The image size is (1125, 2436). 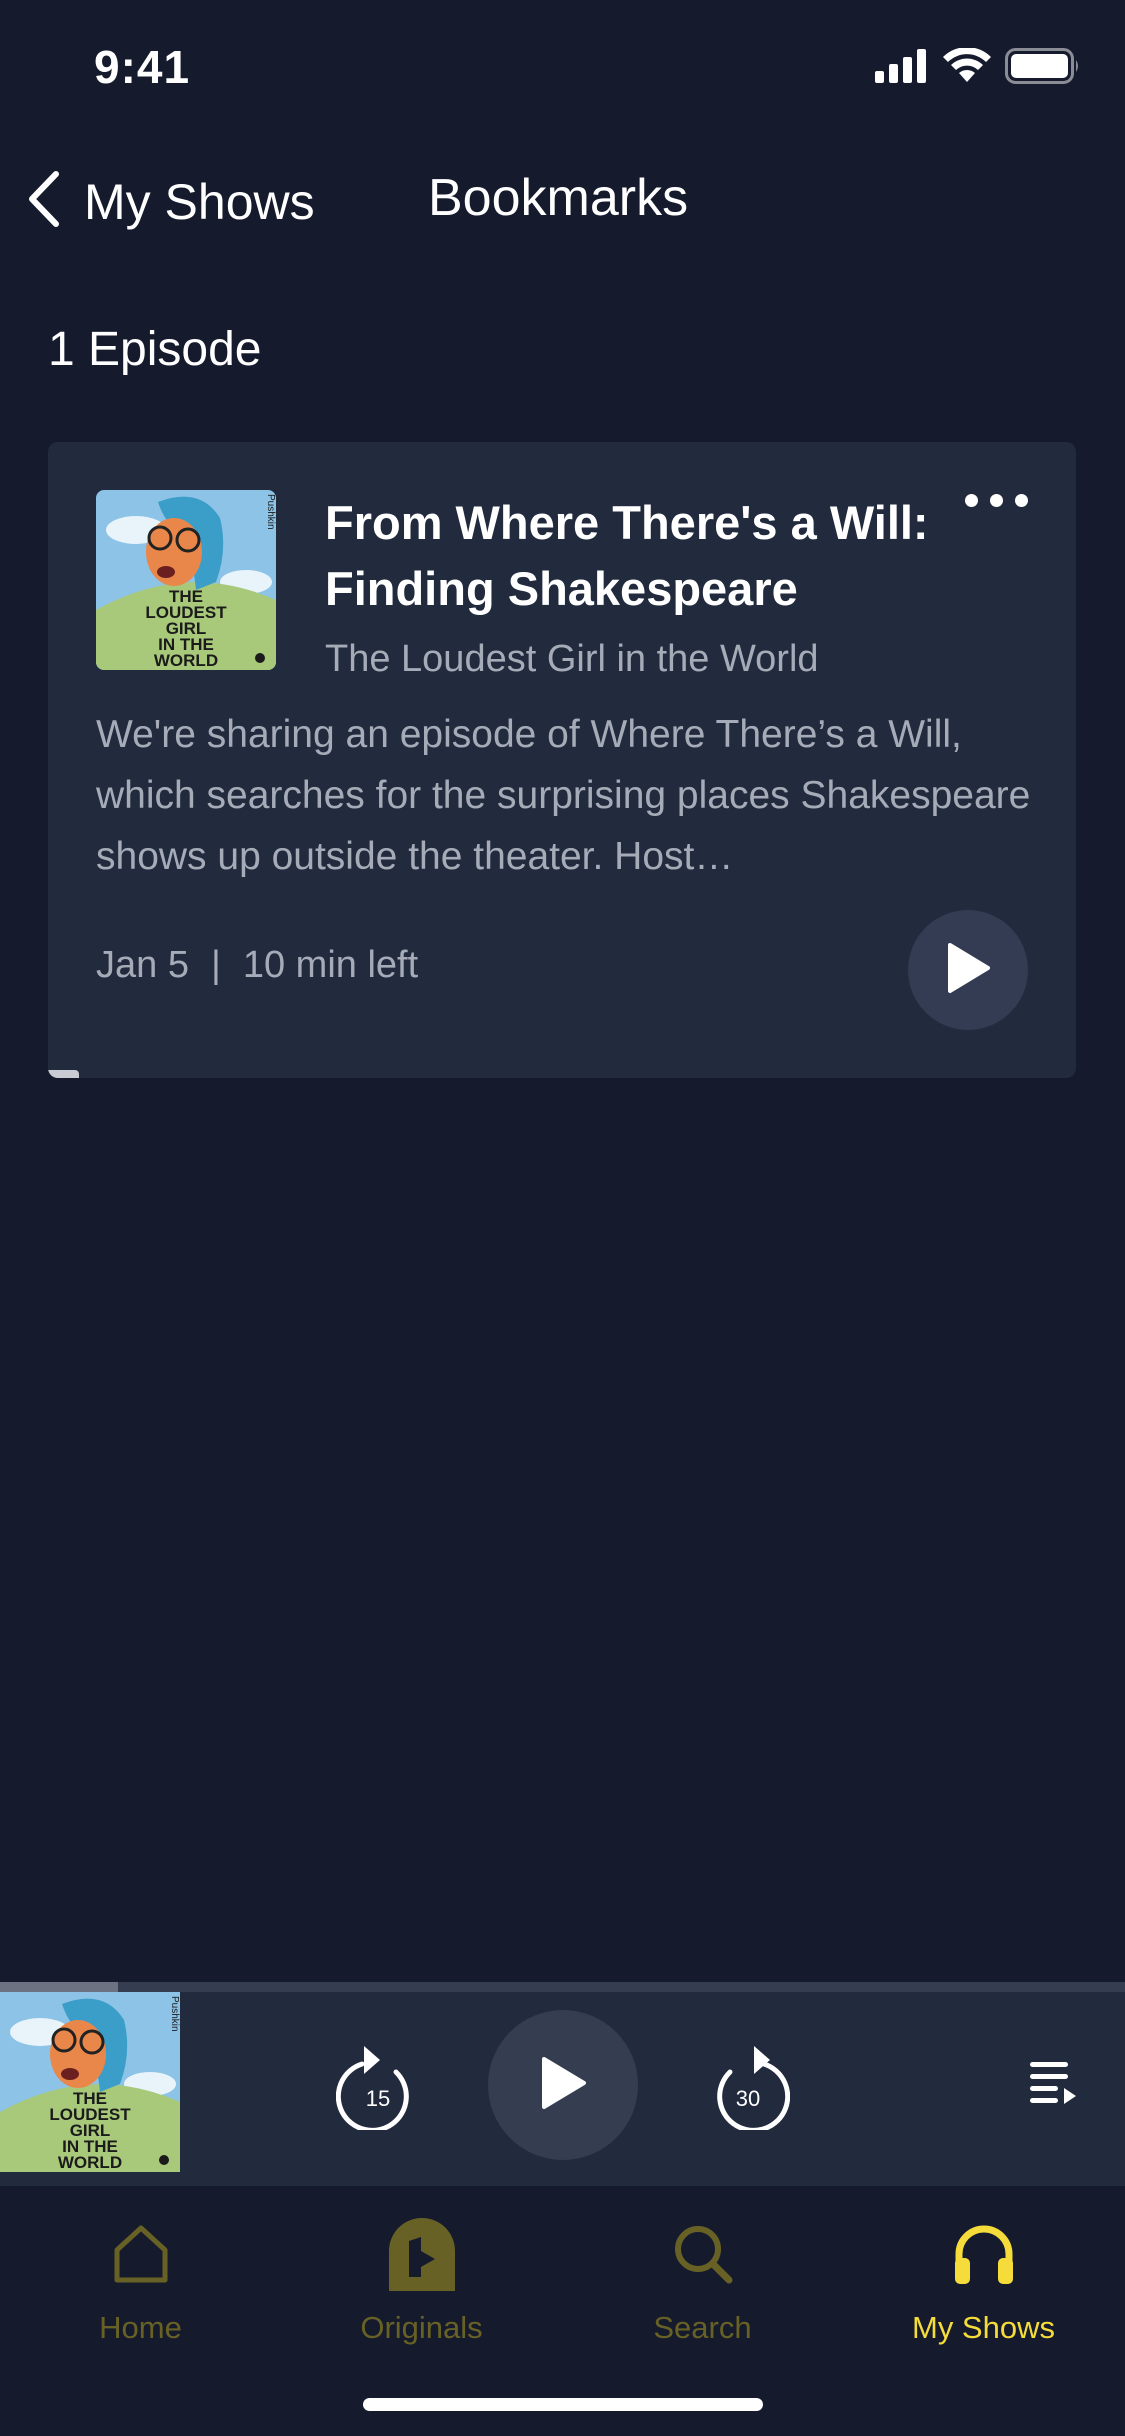 What do you see at coordinates (703, 2254) in the screenshot?
I see `search-icon` at bounding box center [703, 2254].